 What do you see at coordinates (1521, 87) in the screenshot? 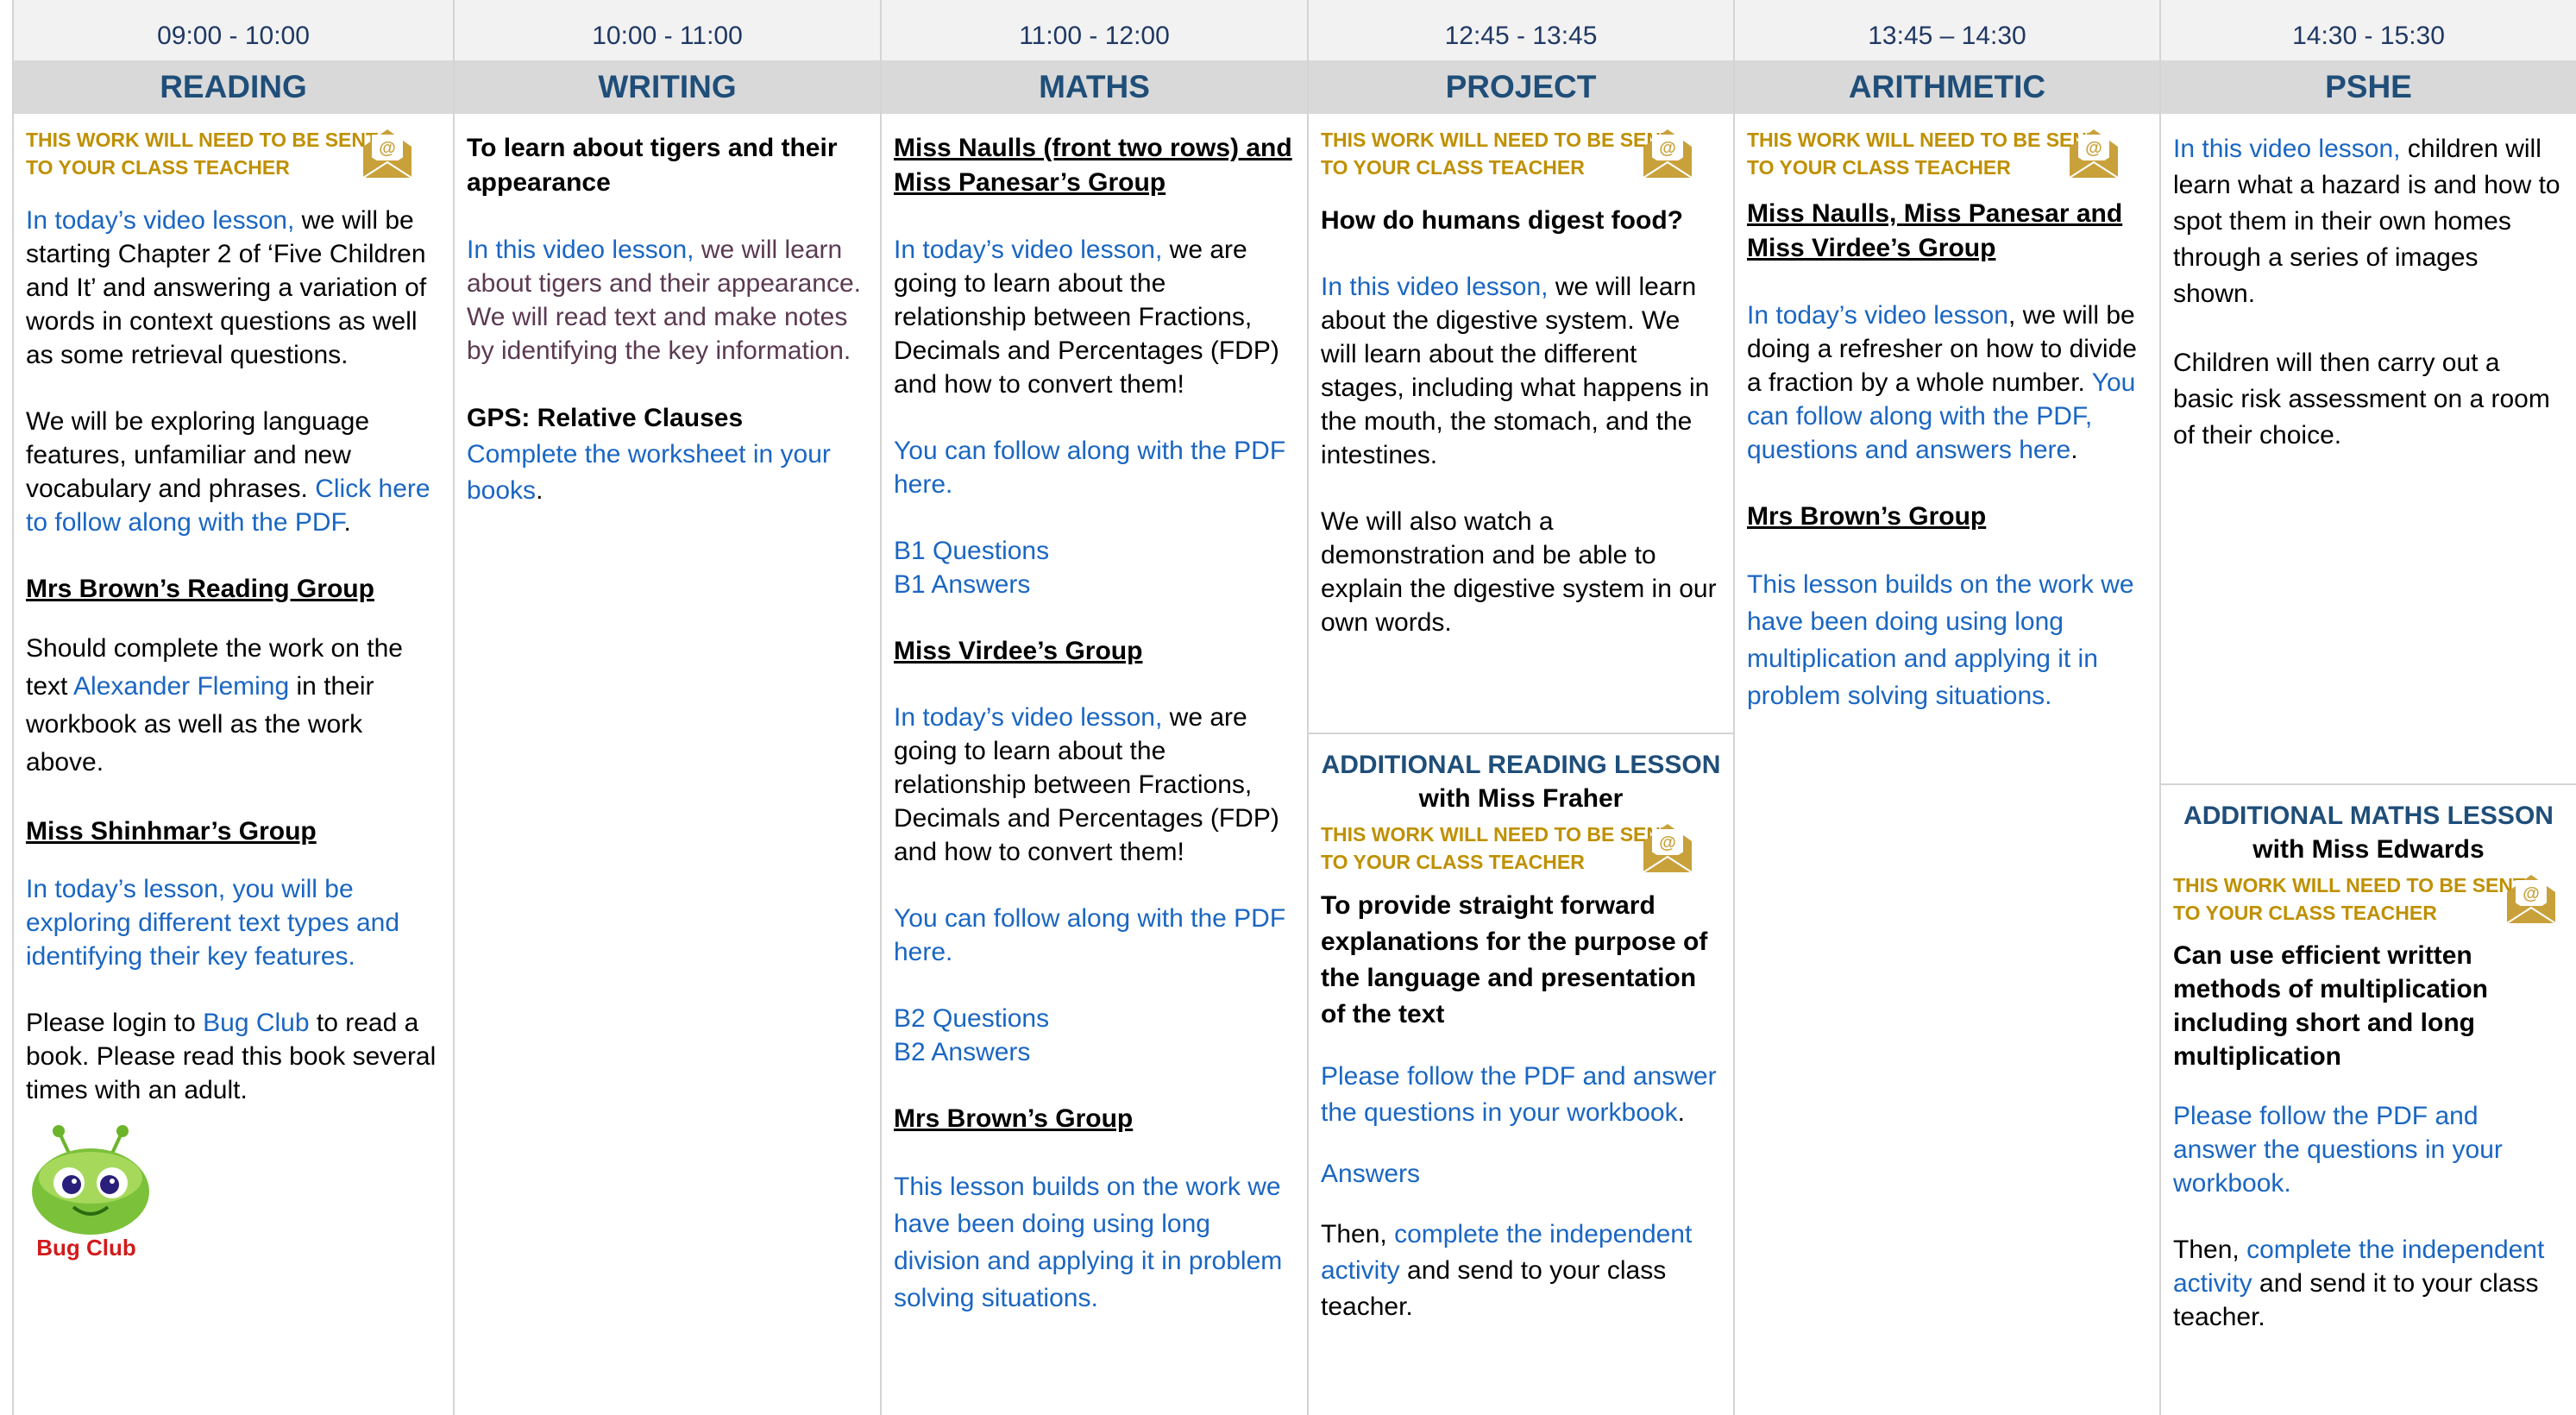
I see `subject-heading: PROJECT` at bounding box center [1521, 87].